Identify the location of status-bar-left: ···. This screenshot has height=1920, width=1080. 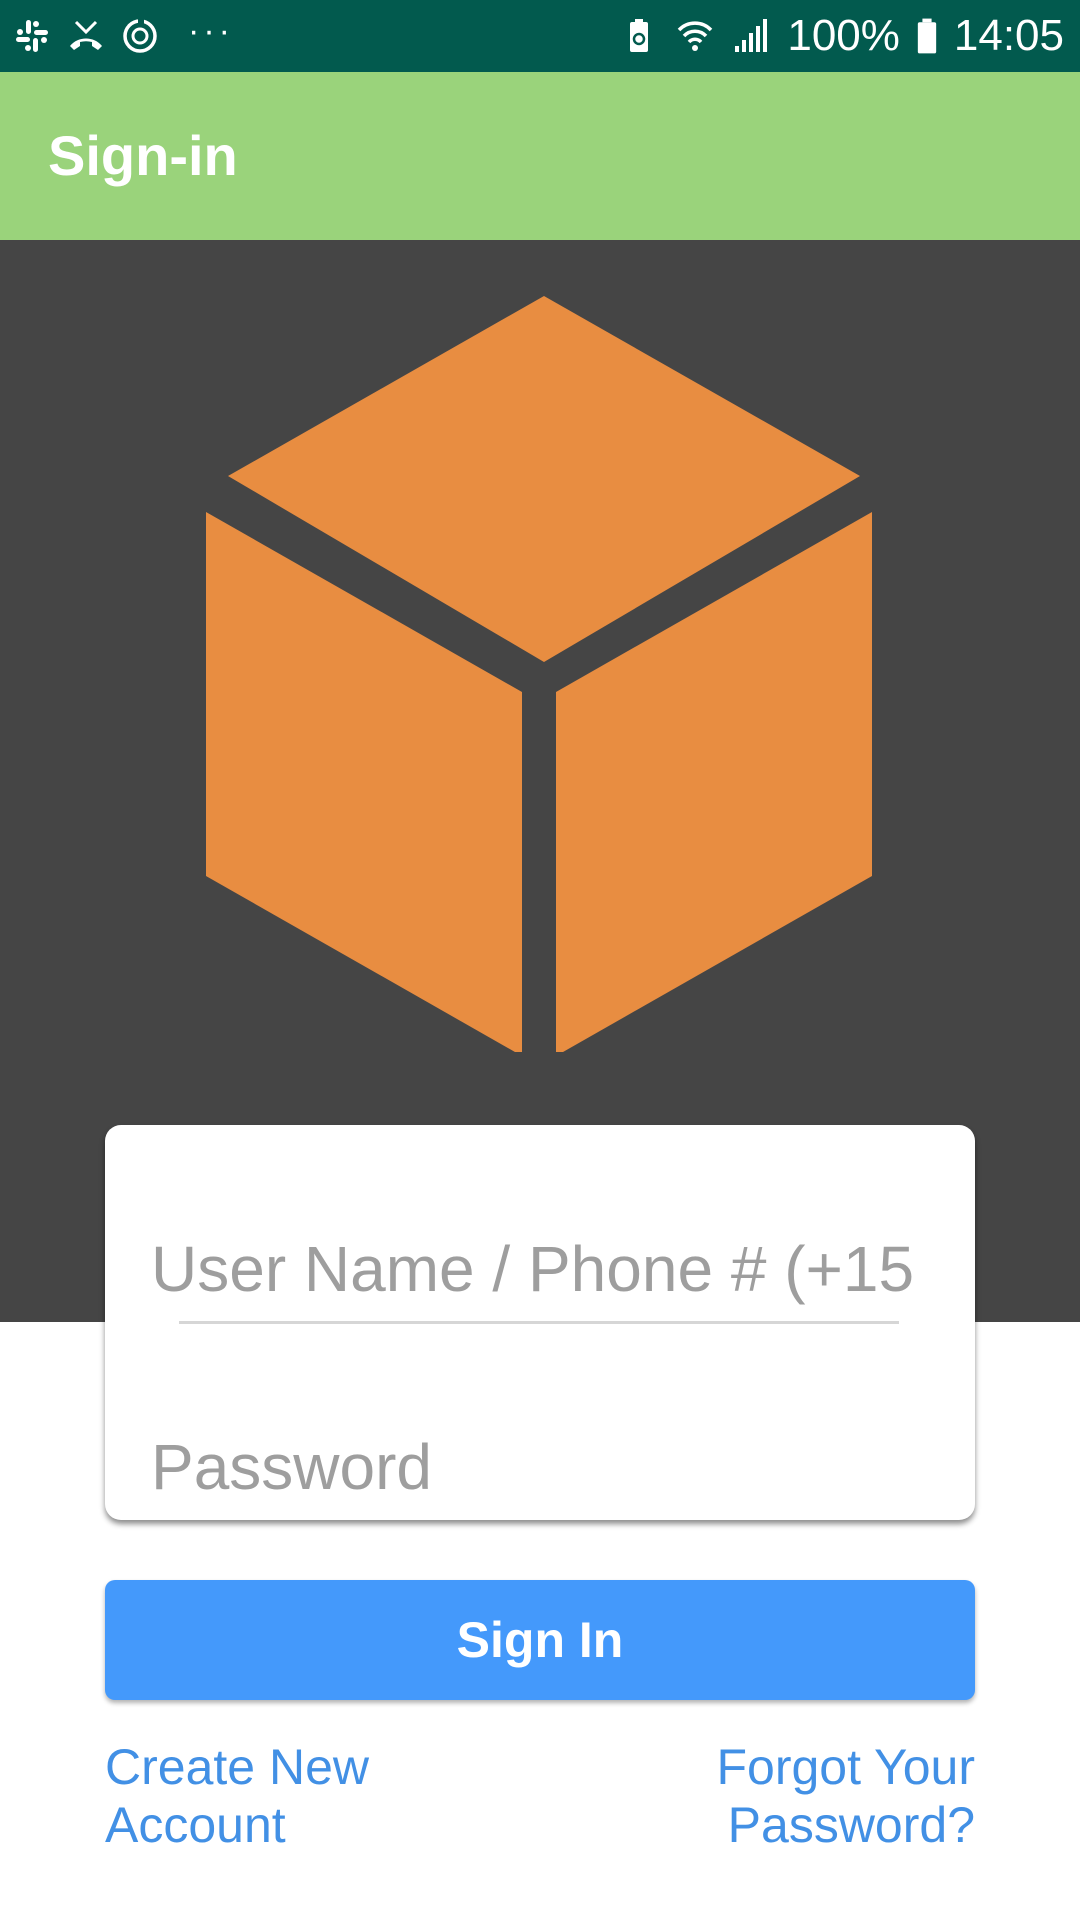
(123, 36).